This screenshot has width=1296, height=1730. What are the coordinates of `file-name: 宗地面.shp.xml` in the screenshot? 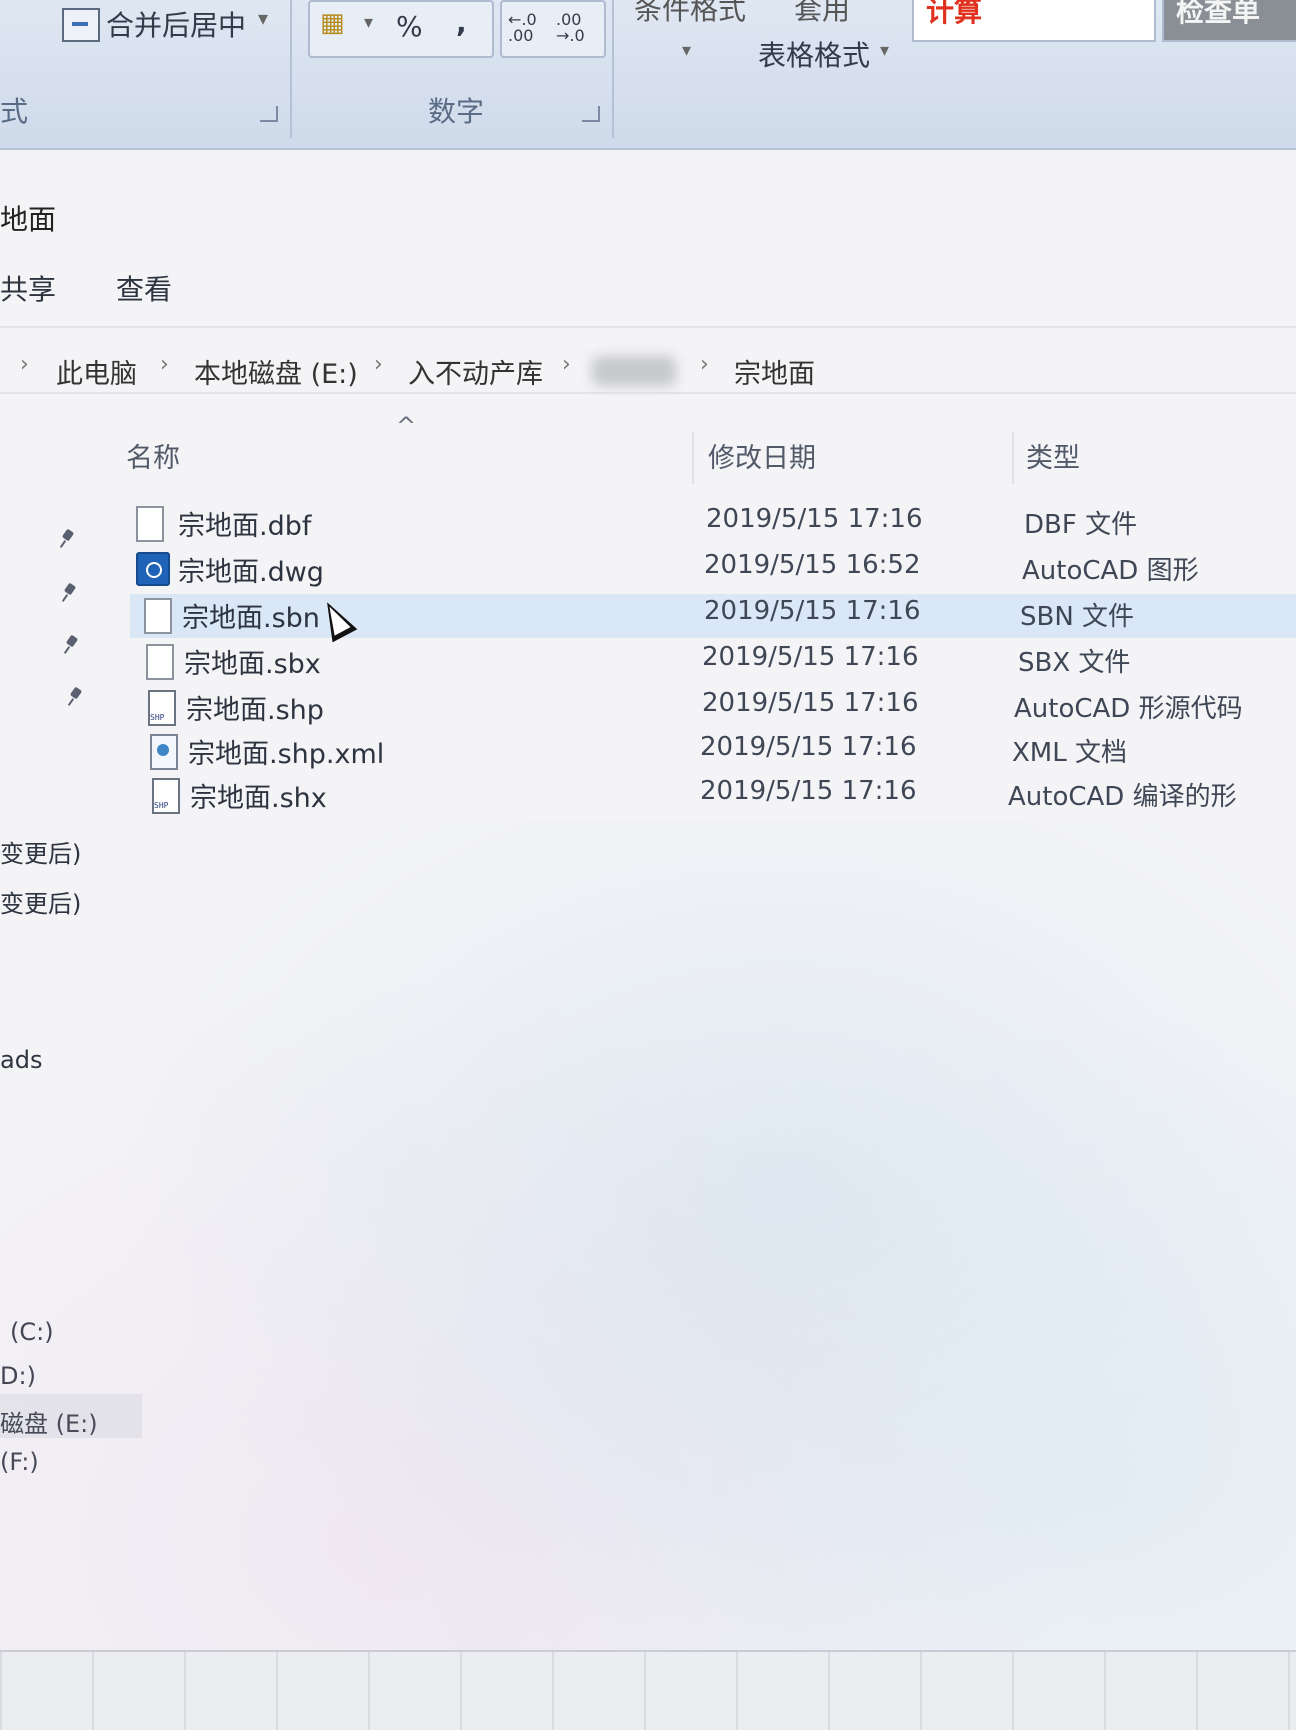 It's located at (286, 754).